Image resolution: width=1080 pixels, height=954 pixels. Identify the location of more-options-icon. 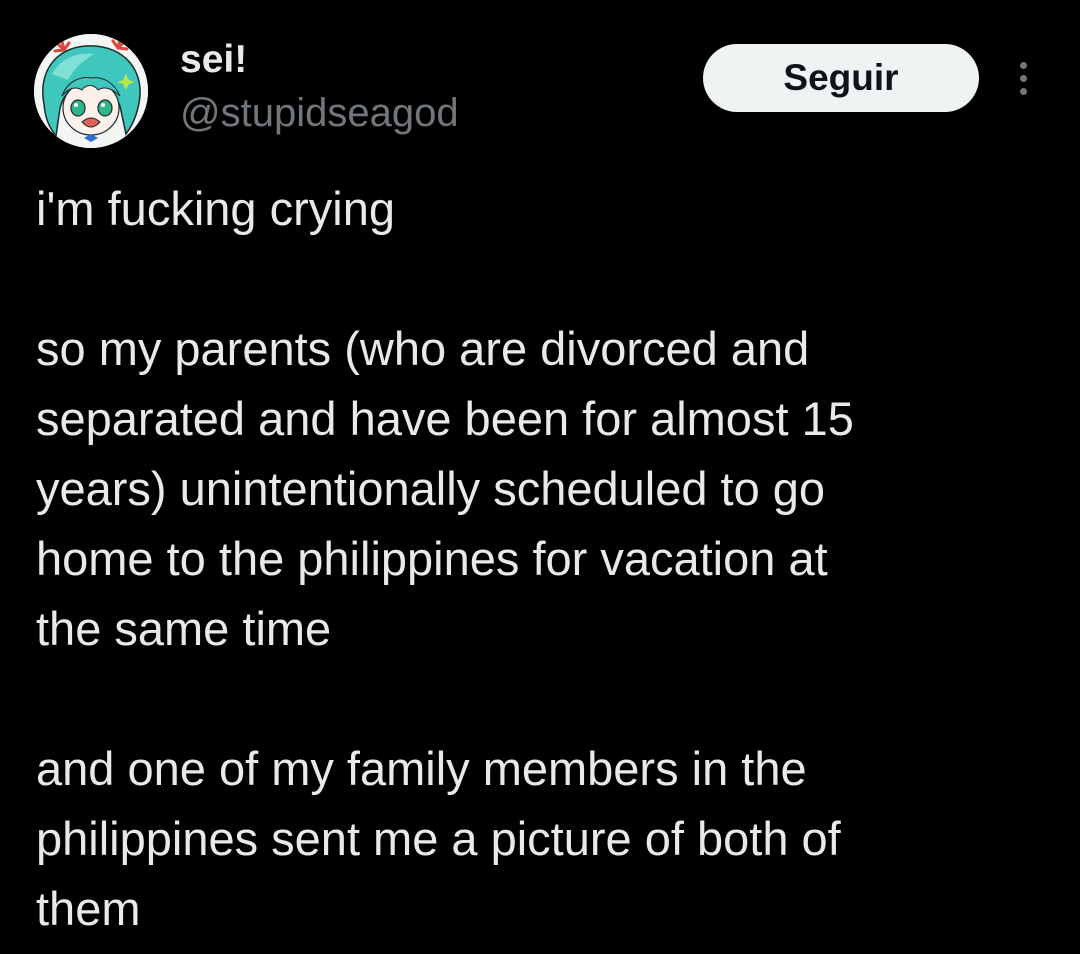
(1023, 78).